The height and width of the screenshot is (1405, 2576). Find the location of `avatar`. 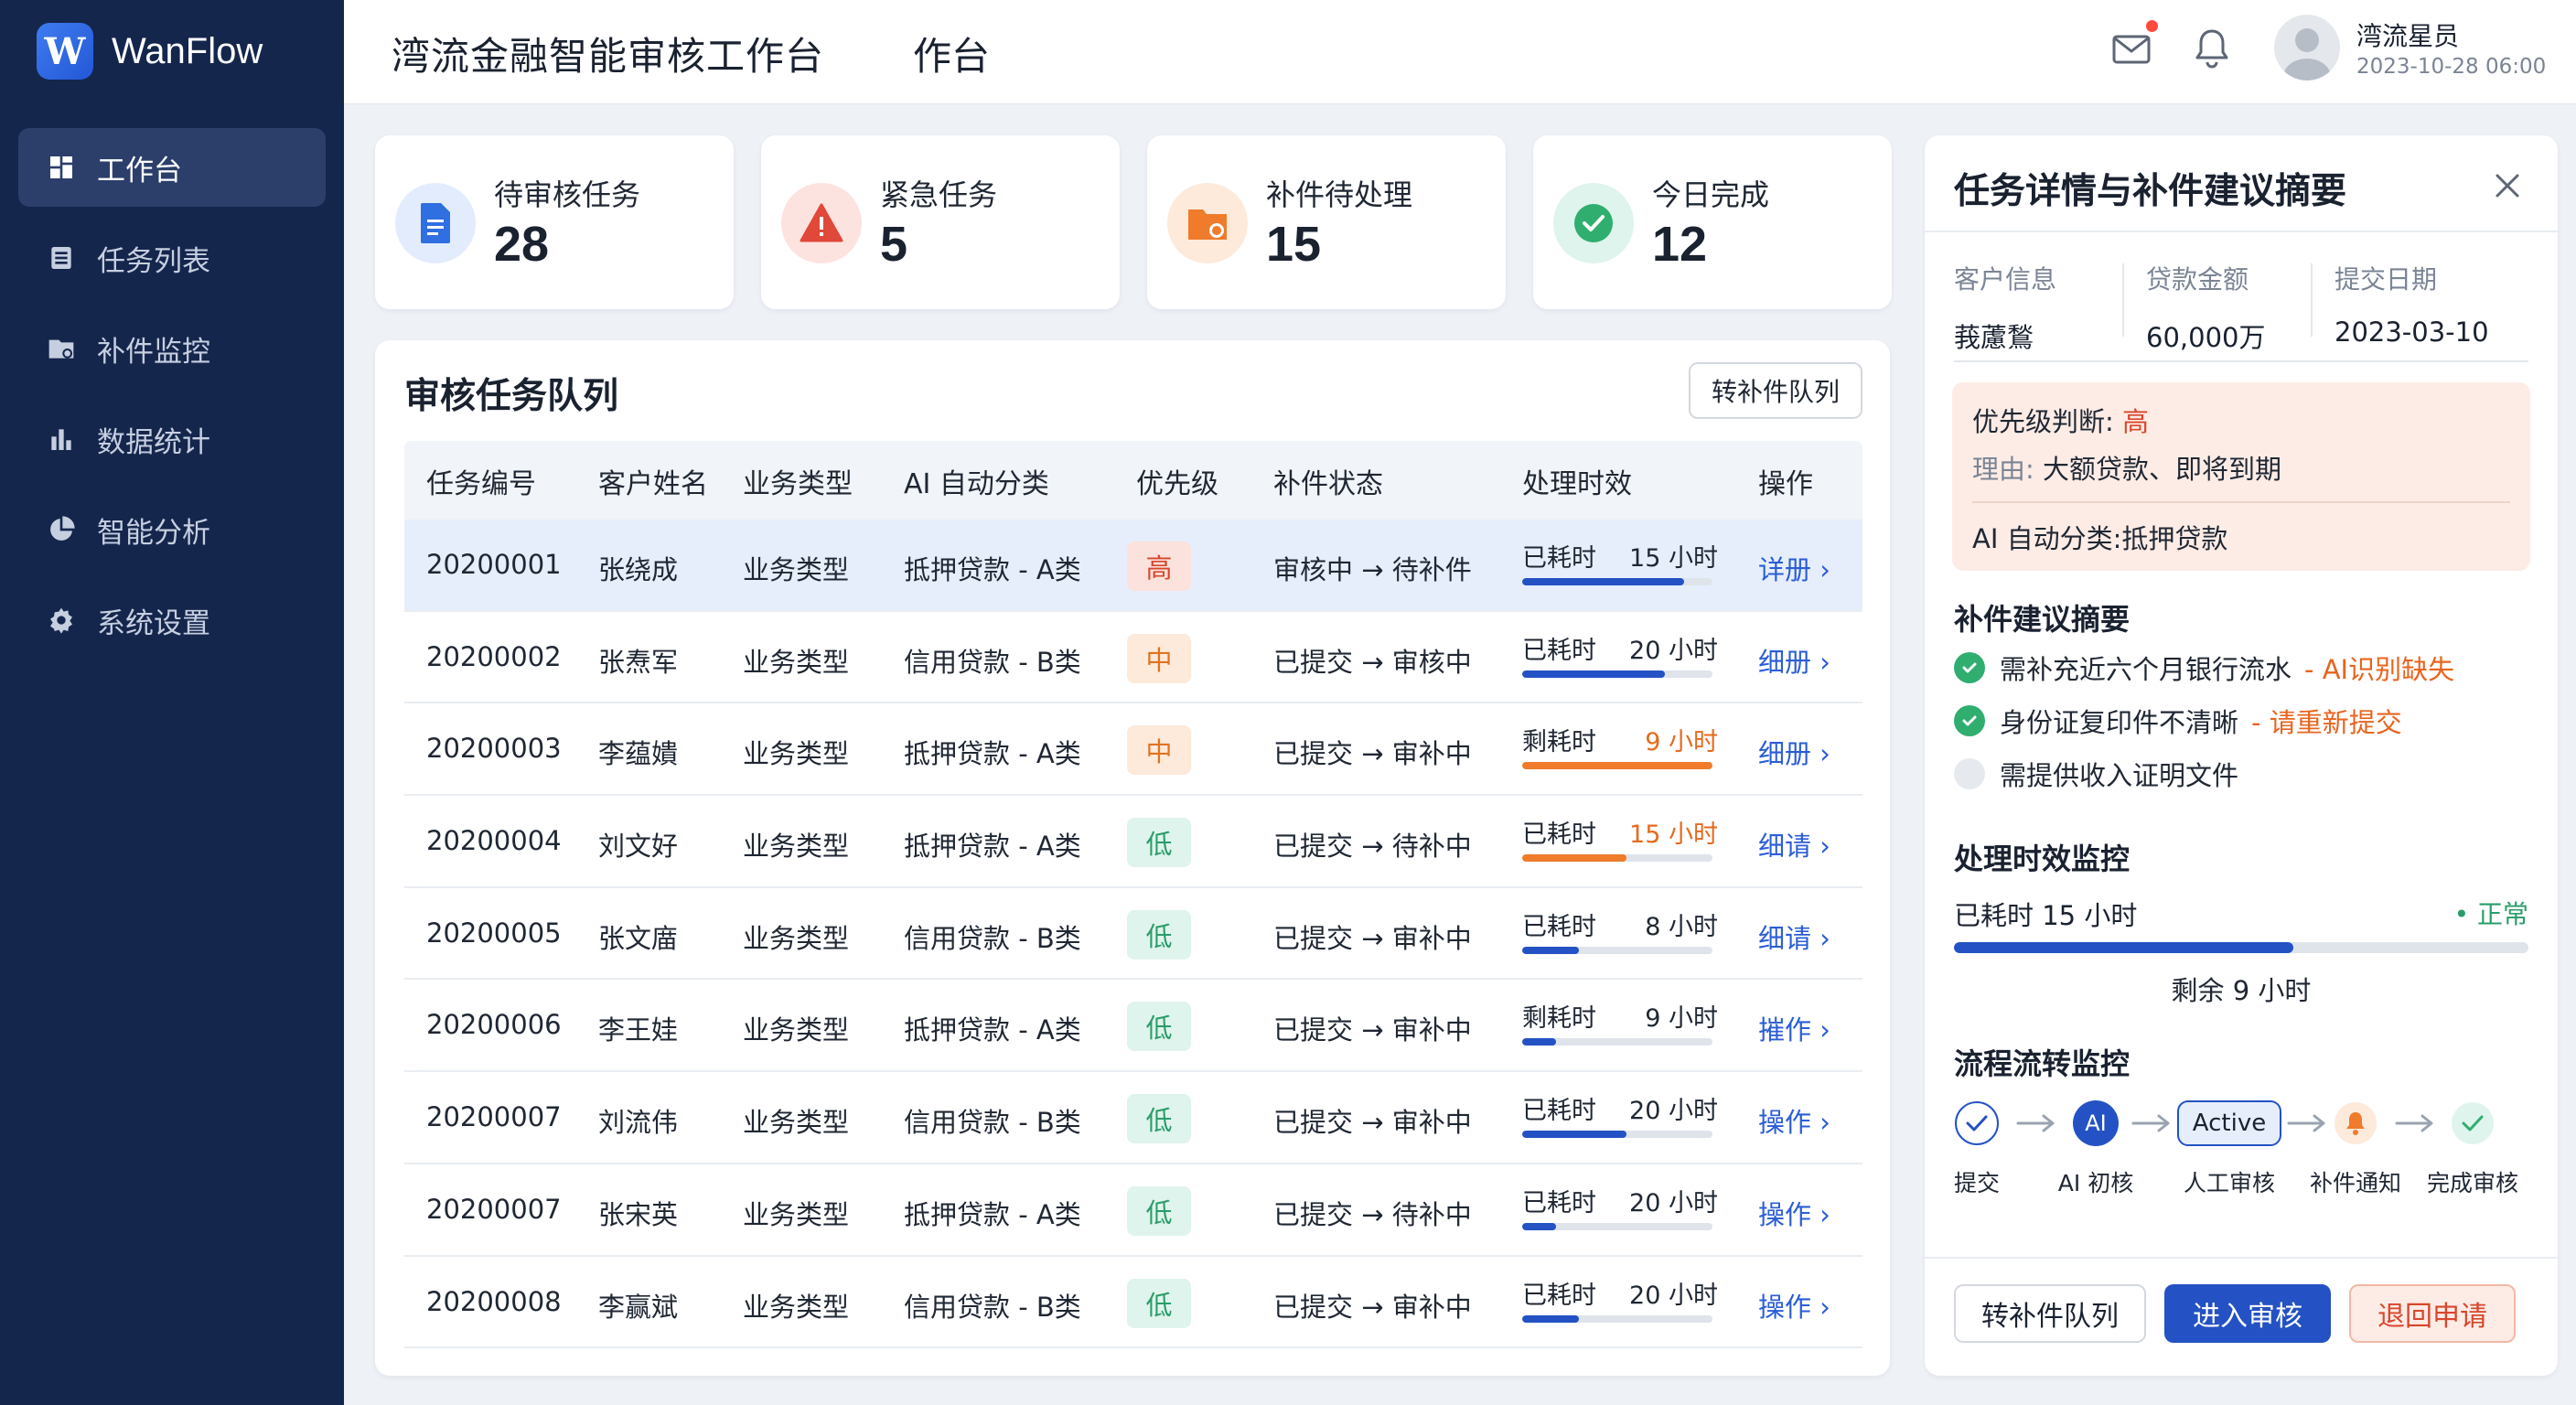

avatar is located at coordinates (2307, 47).